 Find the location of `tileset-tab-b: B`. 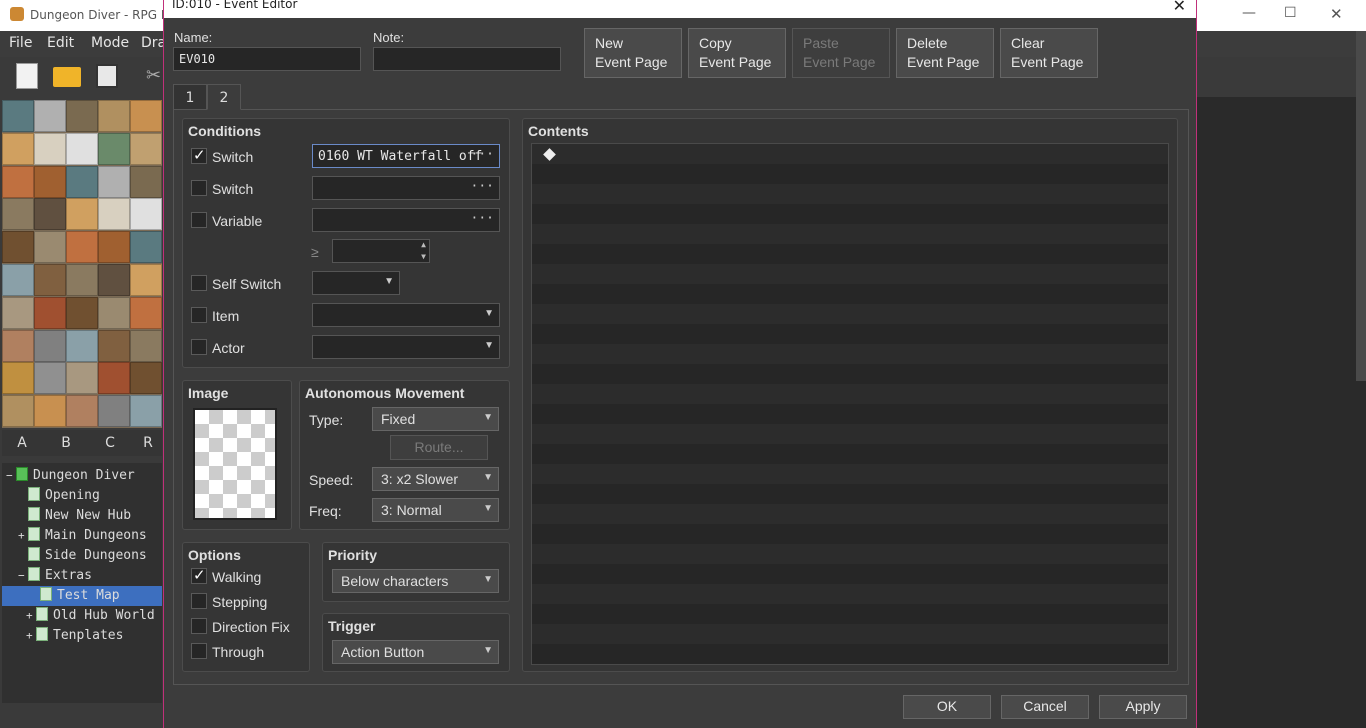

tileset-tab-b: B is located at coordinates (66, 443).